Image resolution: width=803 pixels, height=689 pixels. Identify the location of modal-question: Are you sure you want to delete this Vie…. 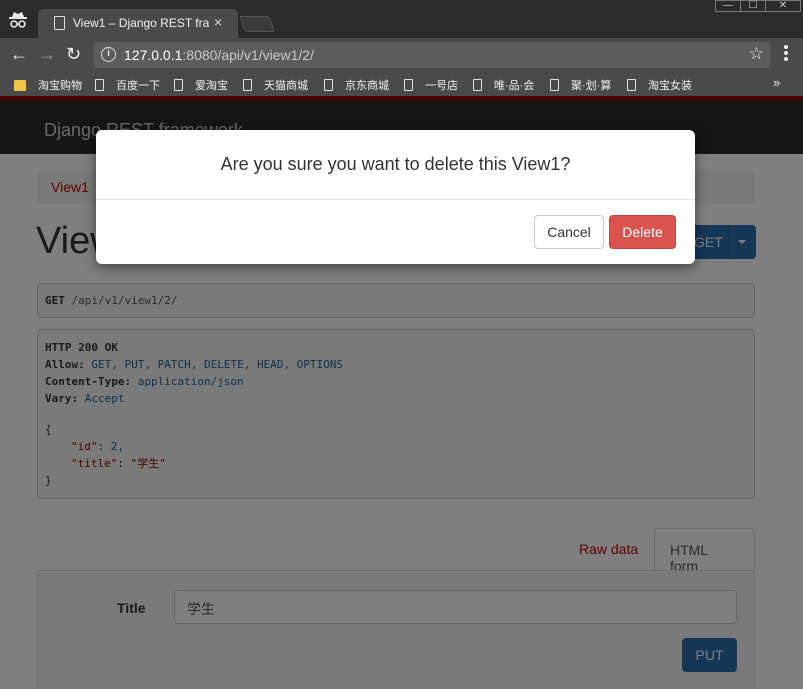
(395, 164).